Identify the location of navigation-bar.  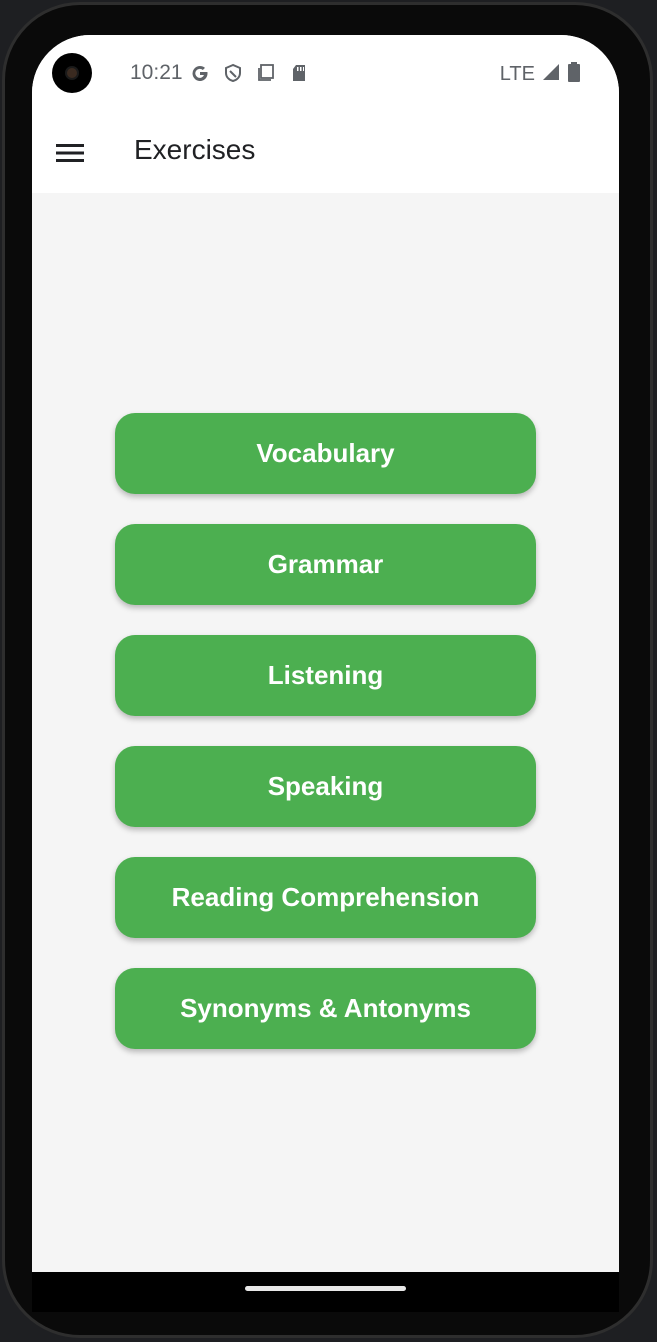
(325, 1292).